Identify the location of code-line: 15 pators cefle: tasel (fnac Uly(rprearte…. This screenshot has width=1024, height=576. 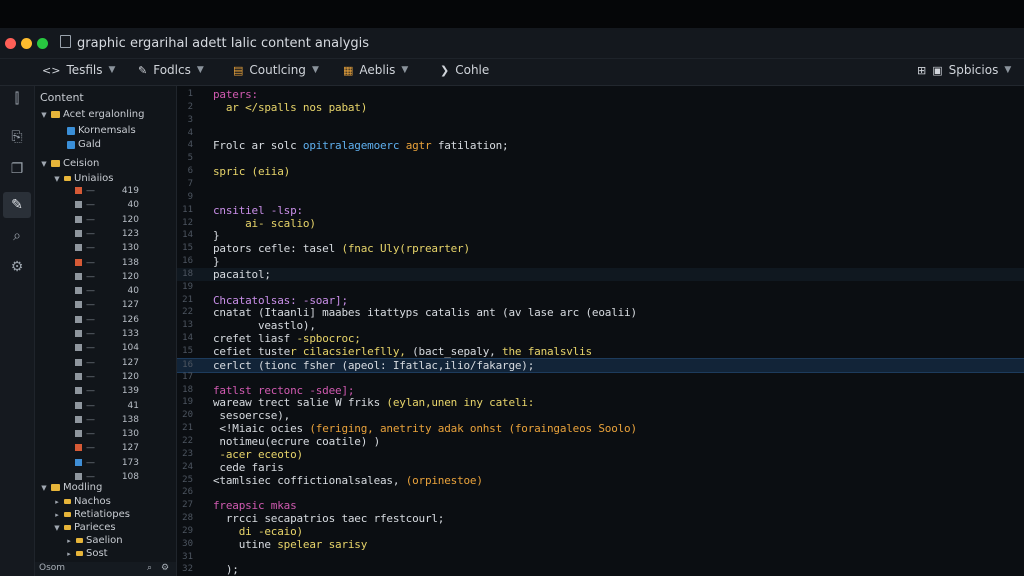
(600, 248).